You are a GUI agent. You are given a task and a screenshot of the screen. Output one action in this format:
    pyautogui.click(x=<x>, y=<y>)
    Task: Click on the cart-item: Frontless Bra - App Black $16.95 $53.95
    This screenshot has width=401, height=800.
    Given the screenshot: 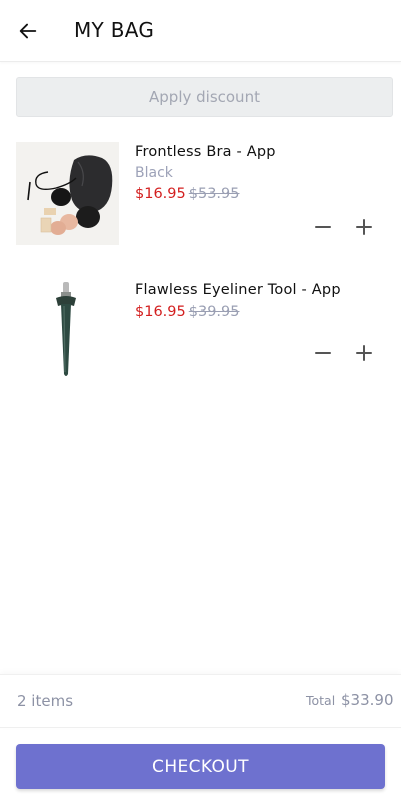 What is the action you would take?
    pyautogui.click(x=200, y=197)
    